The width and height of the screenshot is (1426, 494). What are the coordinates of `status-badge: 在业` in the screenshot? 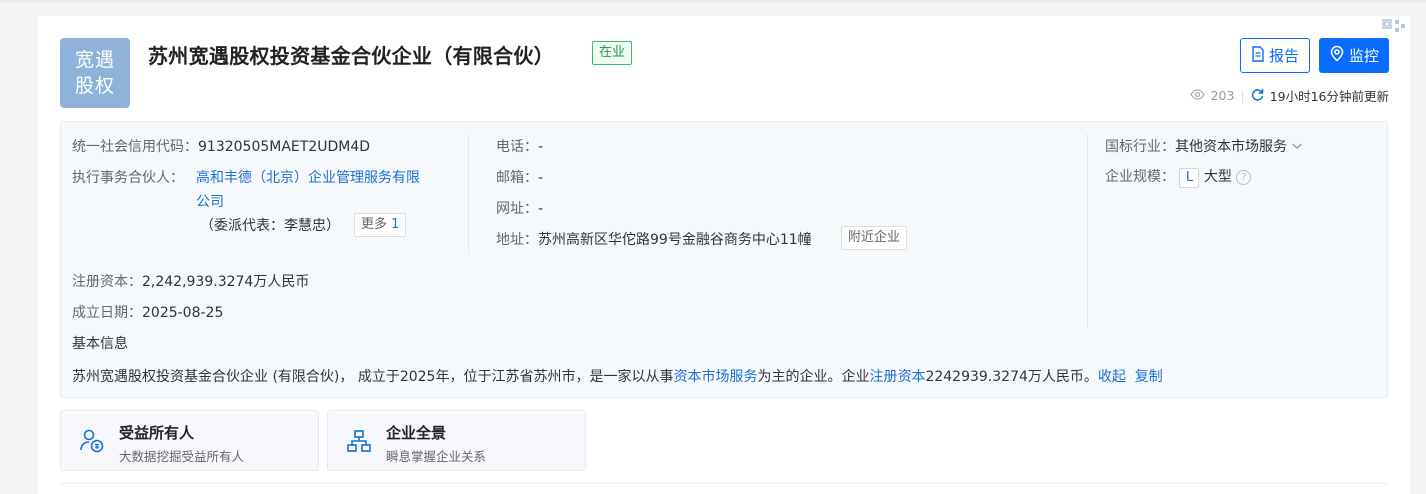 It's located at (612, 53).